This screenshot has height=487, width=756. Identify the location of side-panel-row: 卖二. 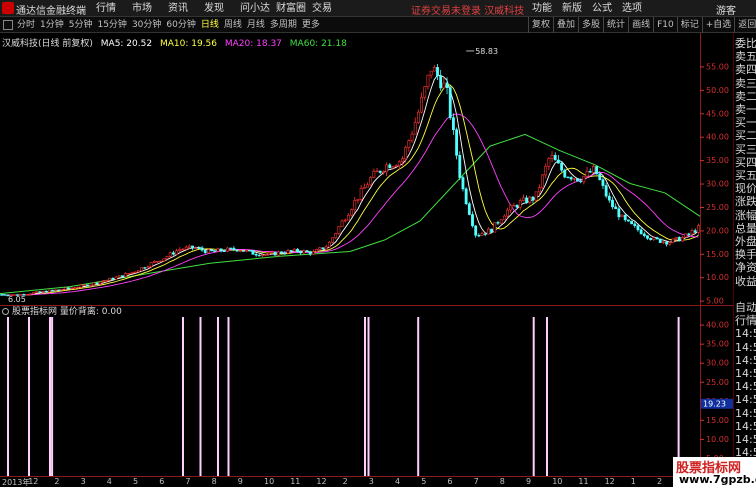
(745, 96).